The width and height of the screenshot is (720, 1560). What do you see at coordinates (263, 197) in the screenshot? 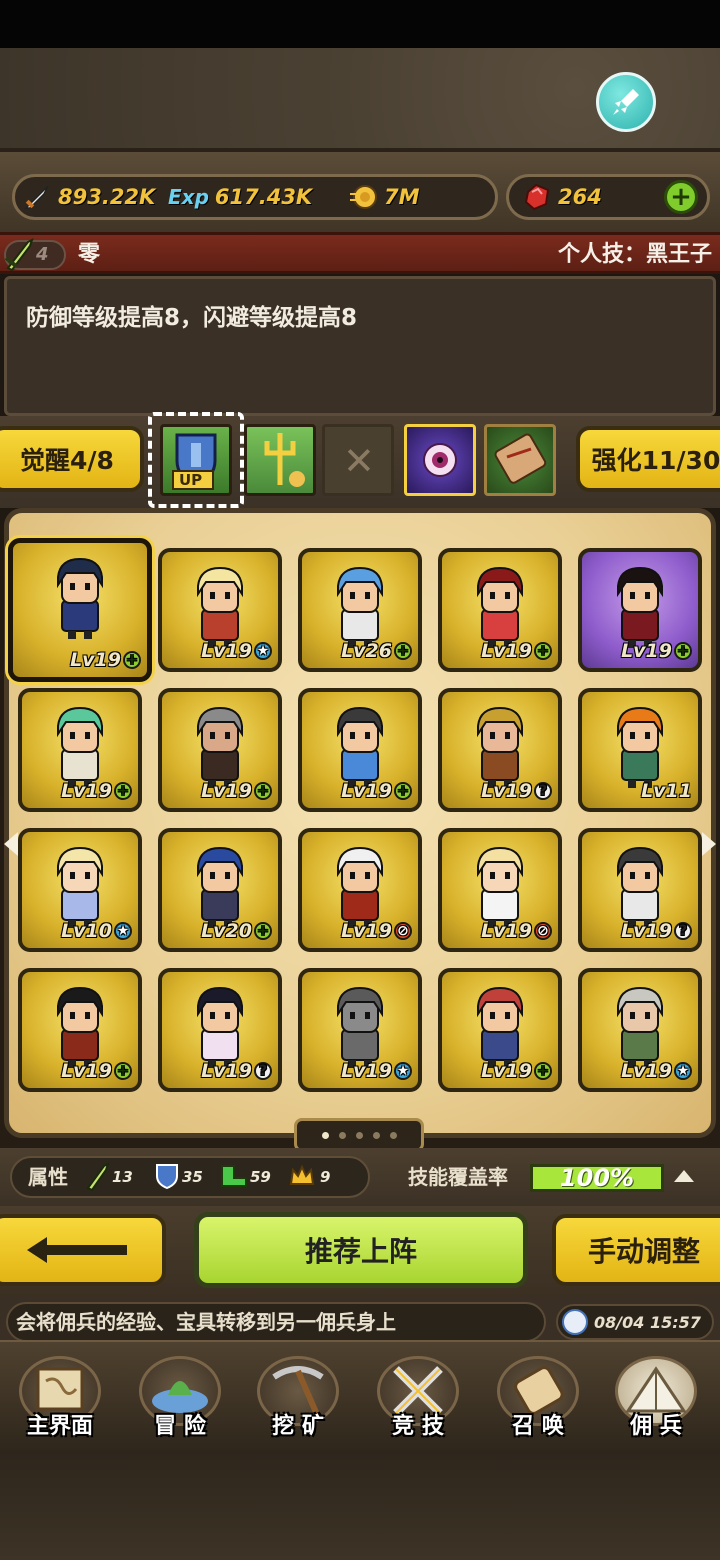
I see `exp-value: 617.43K` at bounding box center [263, 197].